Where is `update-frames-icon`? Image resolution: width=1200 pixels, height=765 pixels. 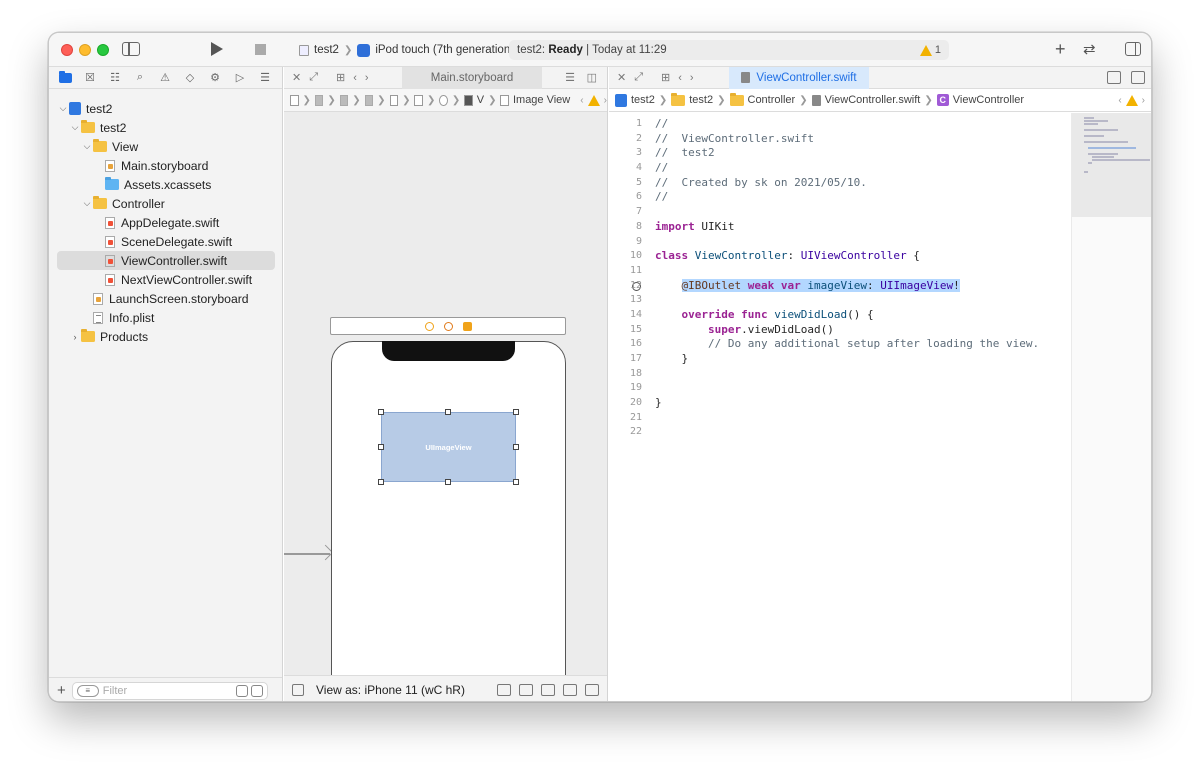
update-frames-icon is located at coordinates (504, 690).